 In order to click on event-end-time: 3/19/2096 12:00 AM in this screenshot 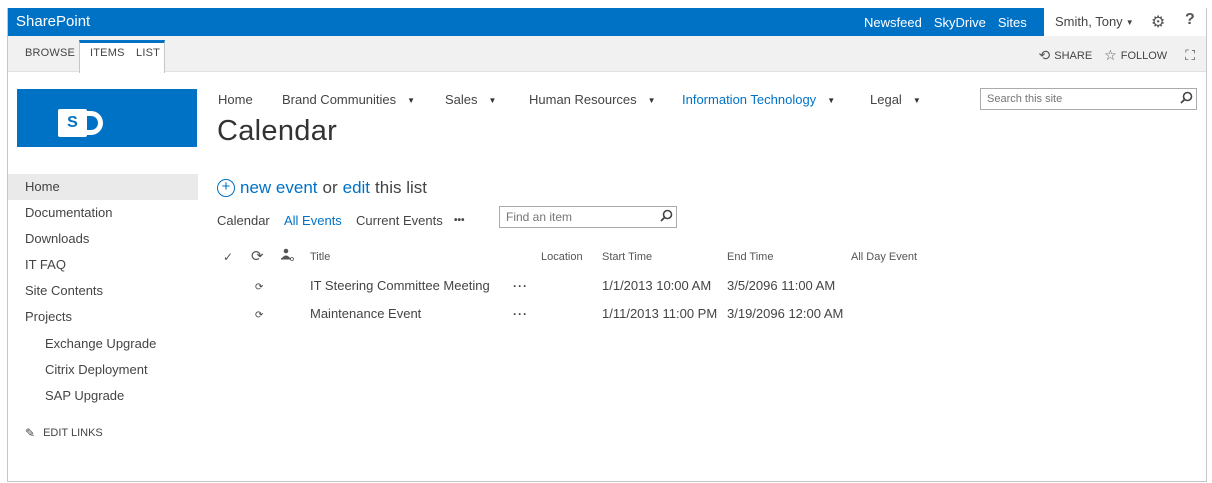, I will do `click(785, 313)`.